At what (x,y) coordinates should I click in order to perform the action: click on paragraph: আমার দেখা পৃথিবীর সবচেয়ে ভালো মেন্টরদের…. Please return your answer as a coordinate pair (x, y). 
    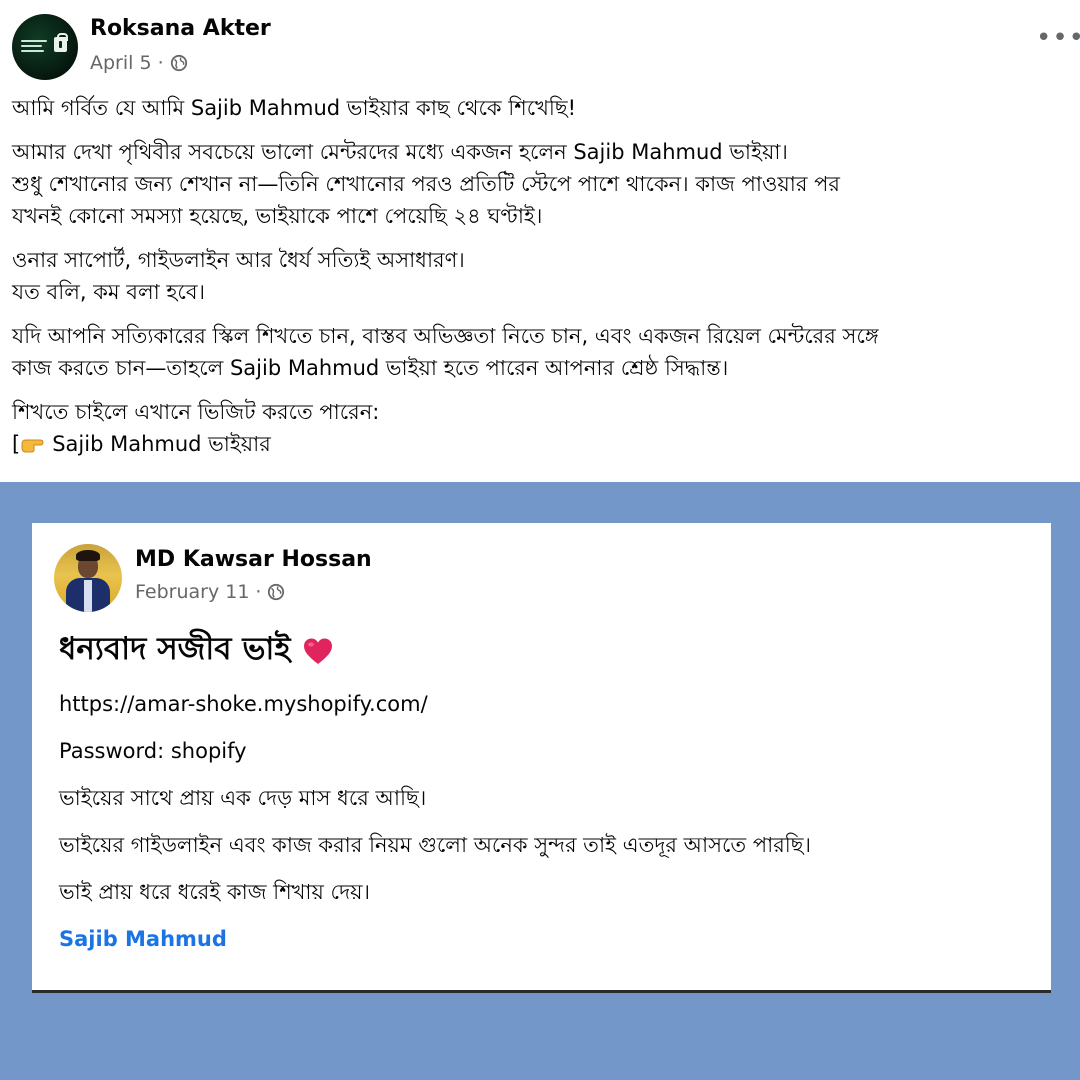
    Looking at the image, I should click on (544, 184).